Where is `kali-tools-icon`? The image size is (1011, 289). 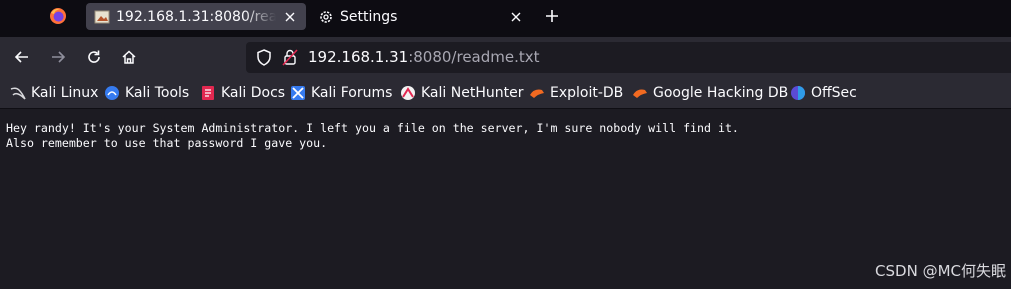
kali-tools-icon is located at coordinates (112, 93).